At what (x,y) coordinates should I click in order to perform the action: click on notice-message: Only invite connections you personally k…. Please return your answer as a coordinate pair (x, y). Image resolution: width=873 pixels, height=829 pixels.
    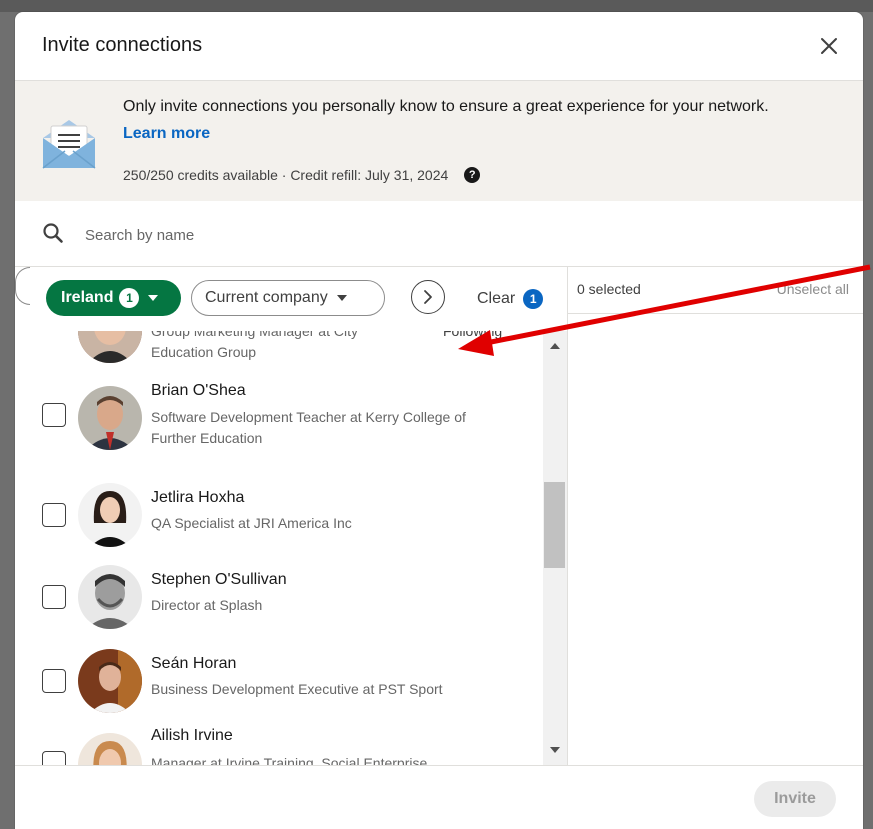
    Looking at the image, I should click on (446, 106).